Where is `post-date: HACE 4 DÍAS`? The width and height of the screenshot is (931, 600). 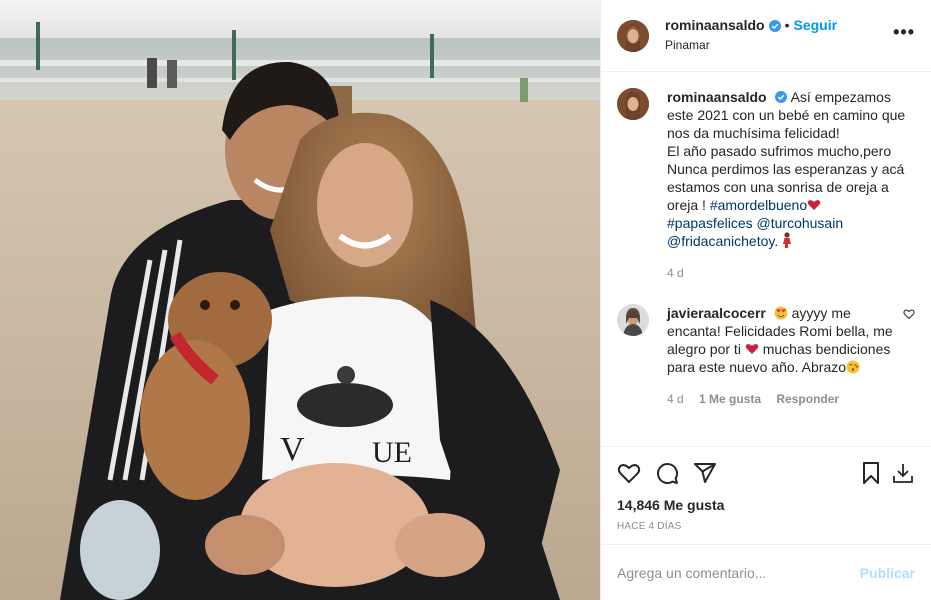 post-date: HACE 4 DÍAS is located at coordinates (766, 532).